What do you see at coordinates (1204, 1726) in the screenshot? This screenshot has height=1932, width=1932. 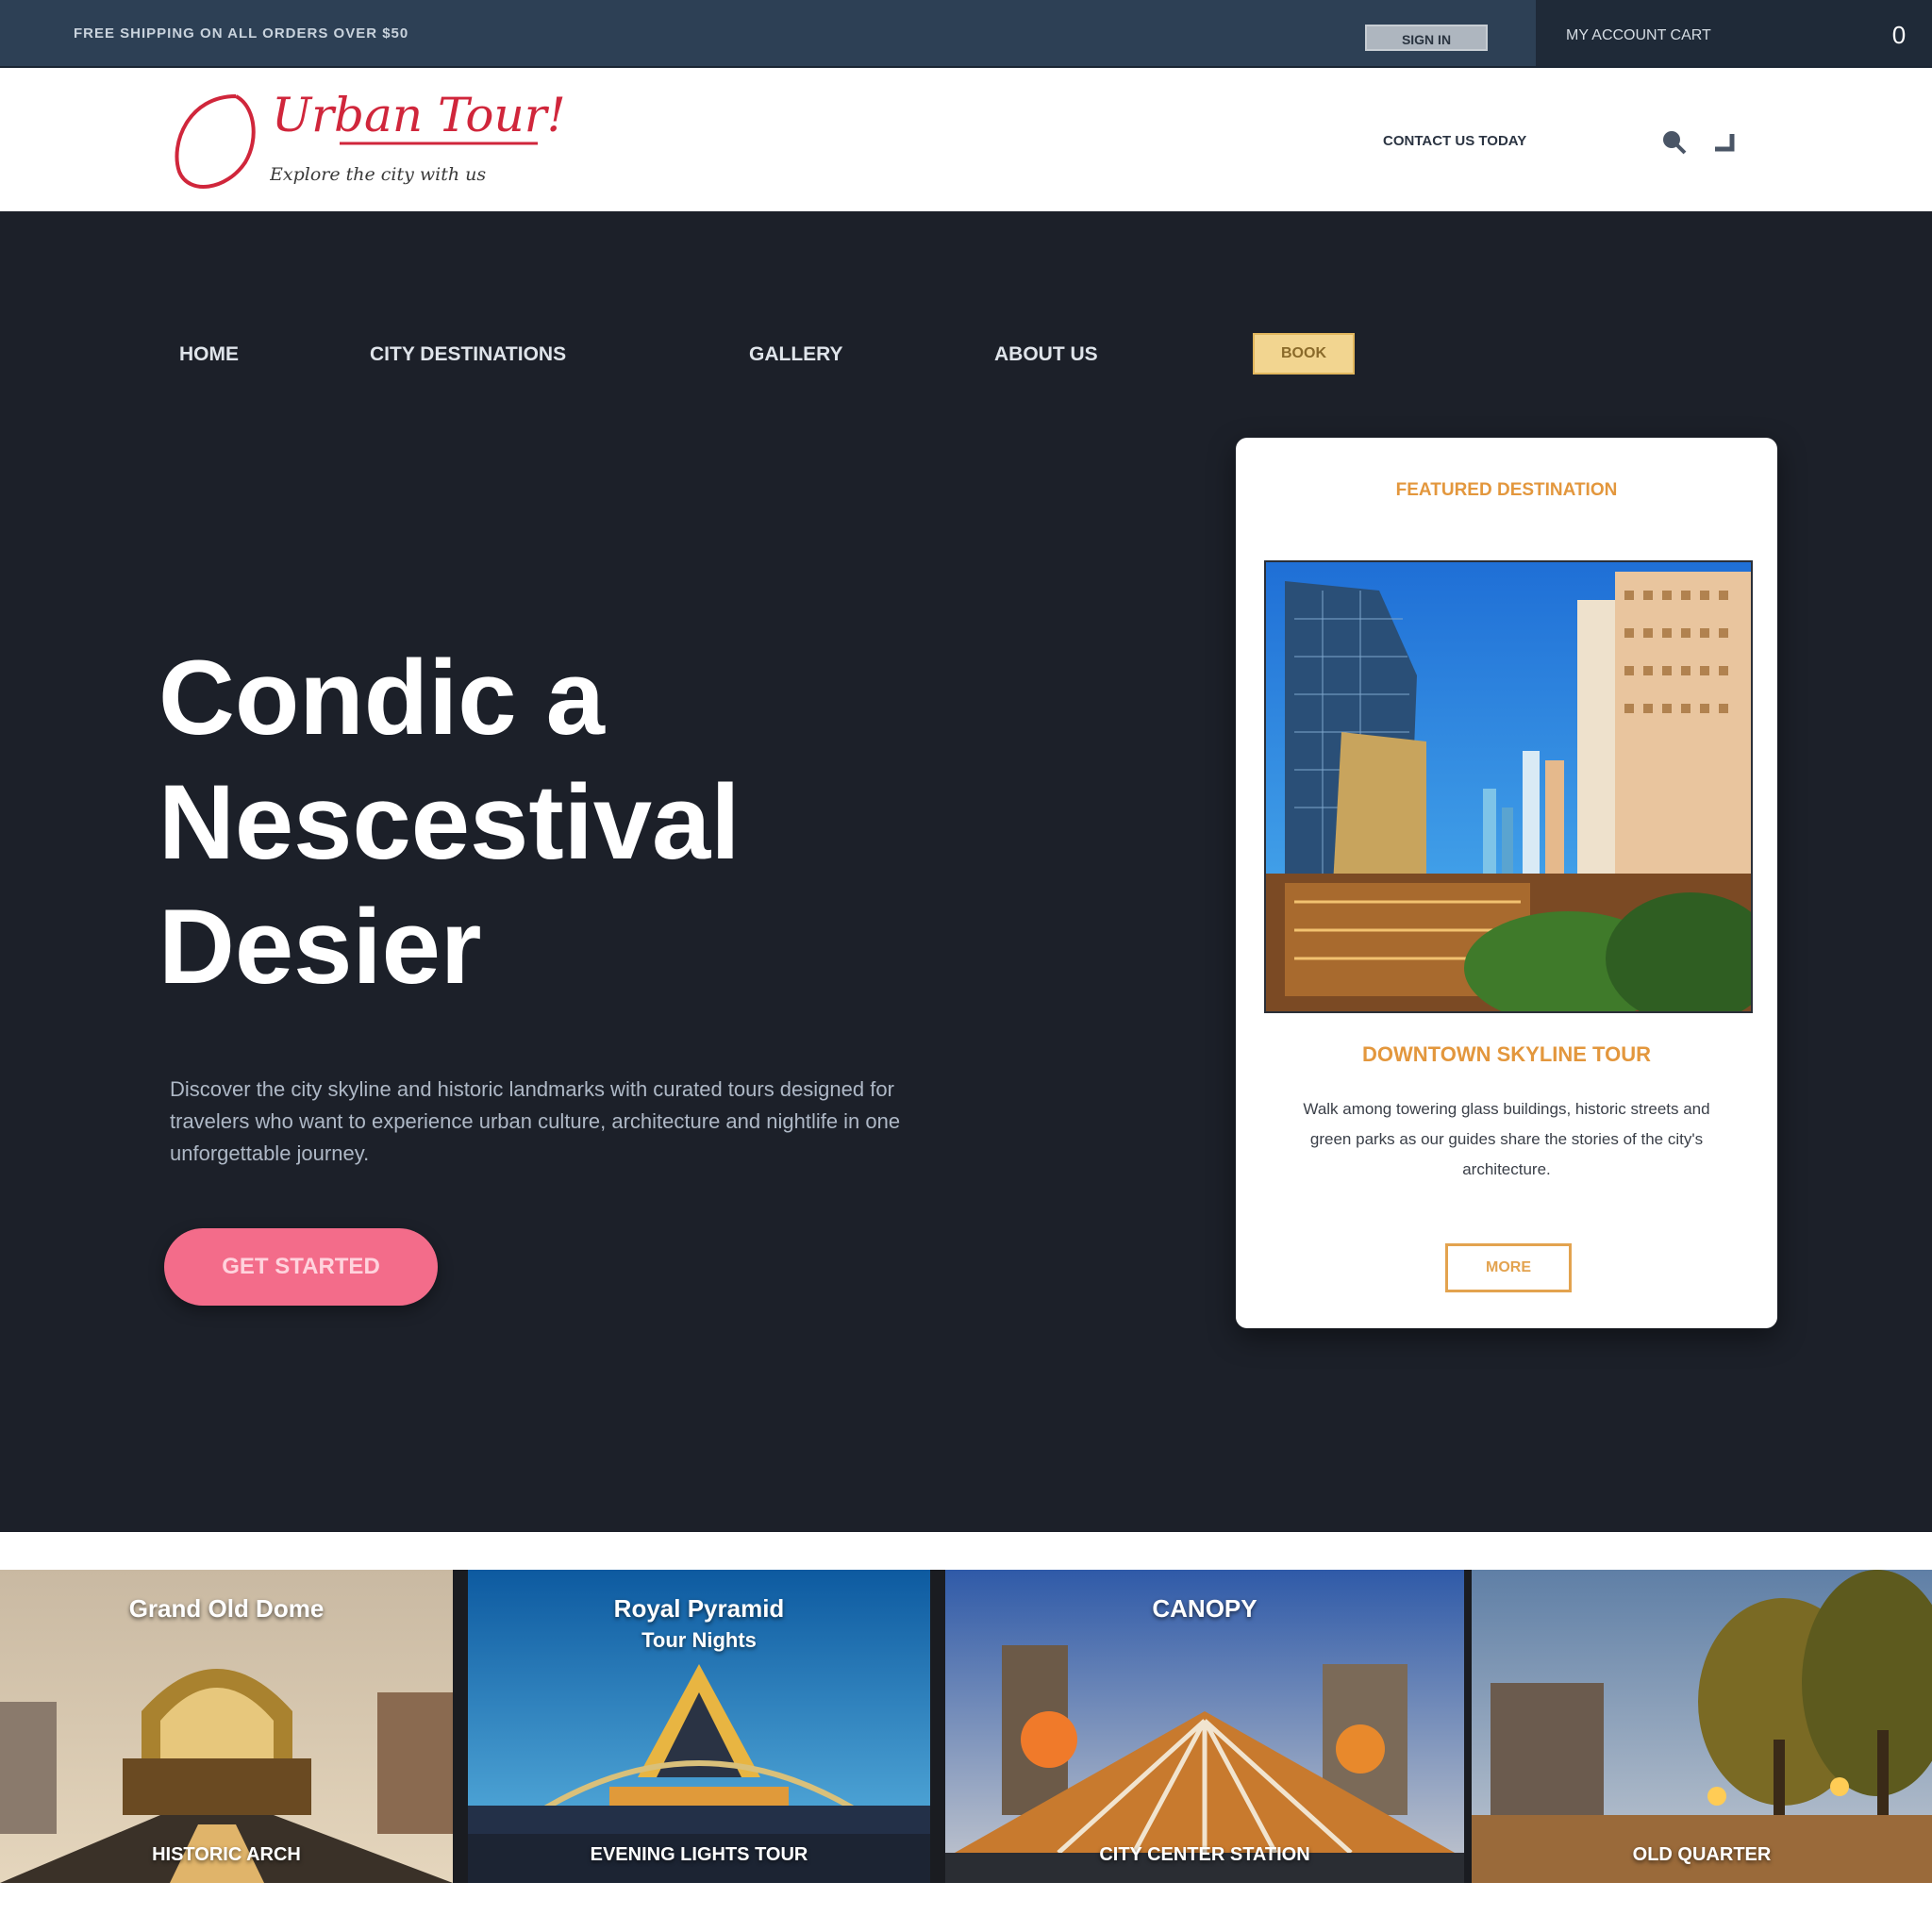 I see `gallery-tile-3: CANOPY CITY CENTER STATION` at bounding box center [1204, 1726].